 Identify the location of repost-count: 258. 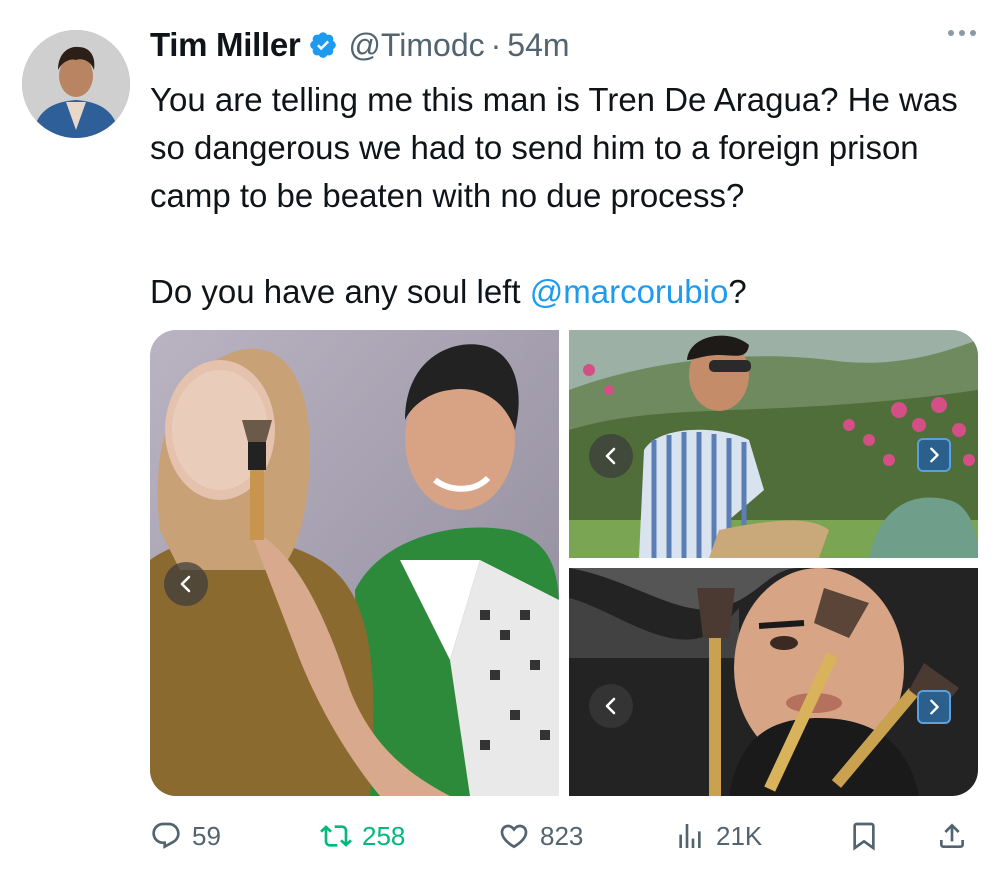
(384, 835).